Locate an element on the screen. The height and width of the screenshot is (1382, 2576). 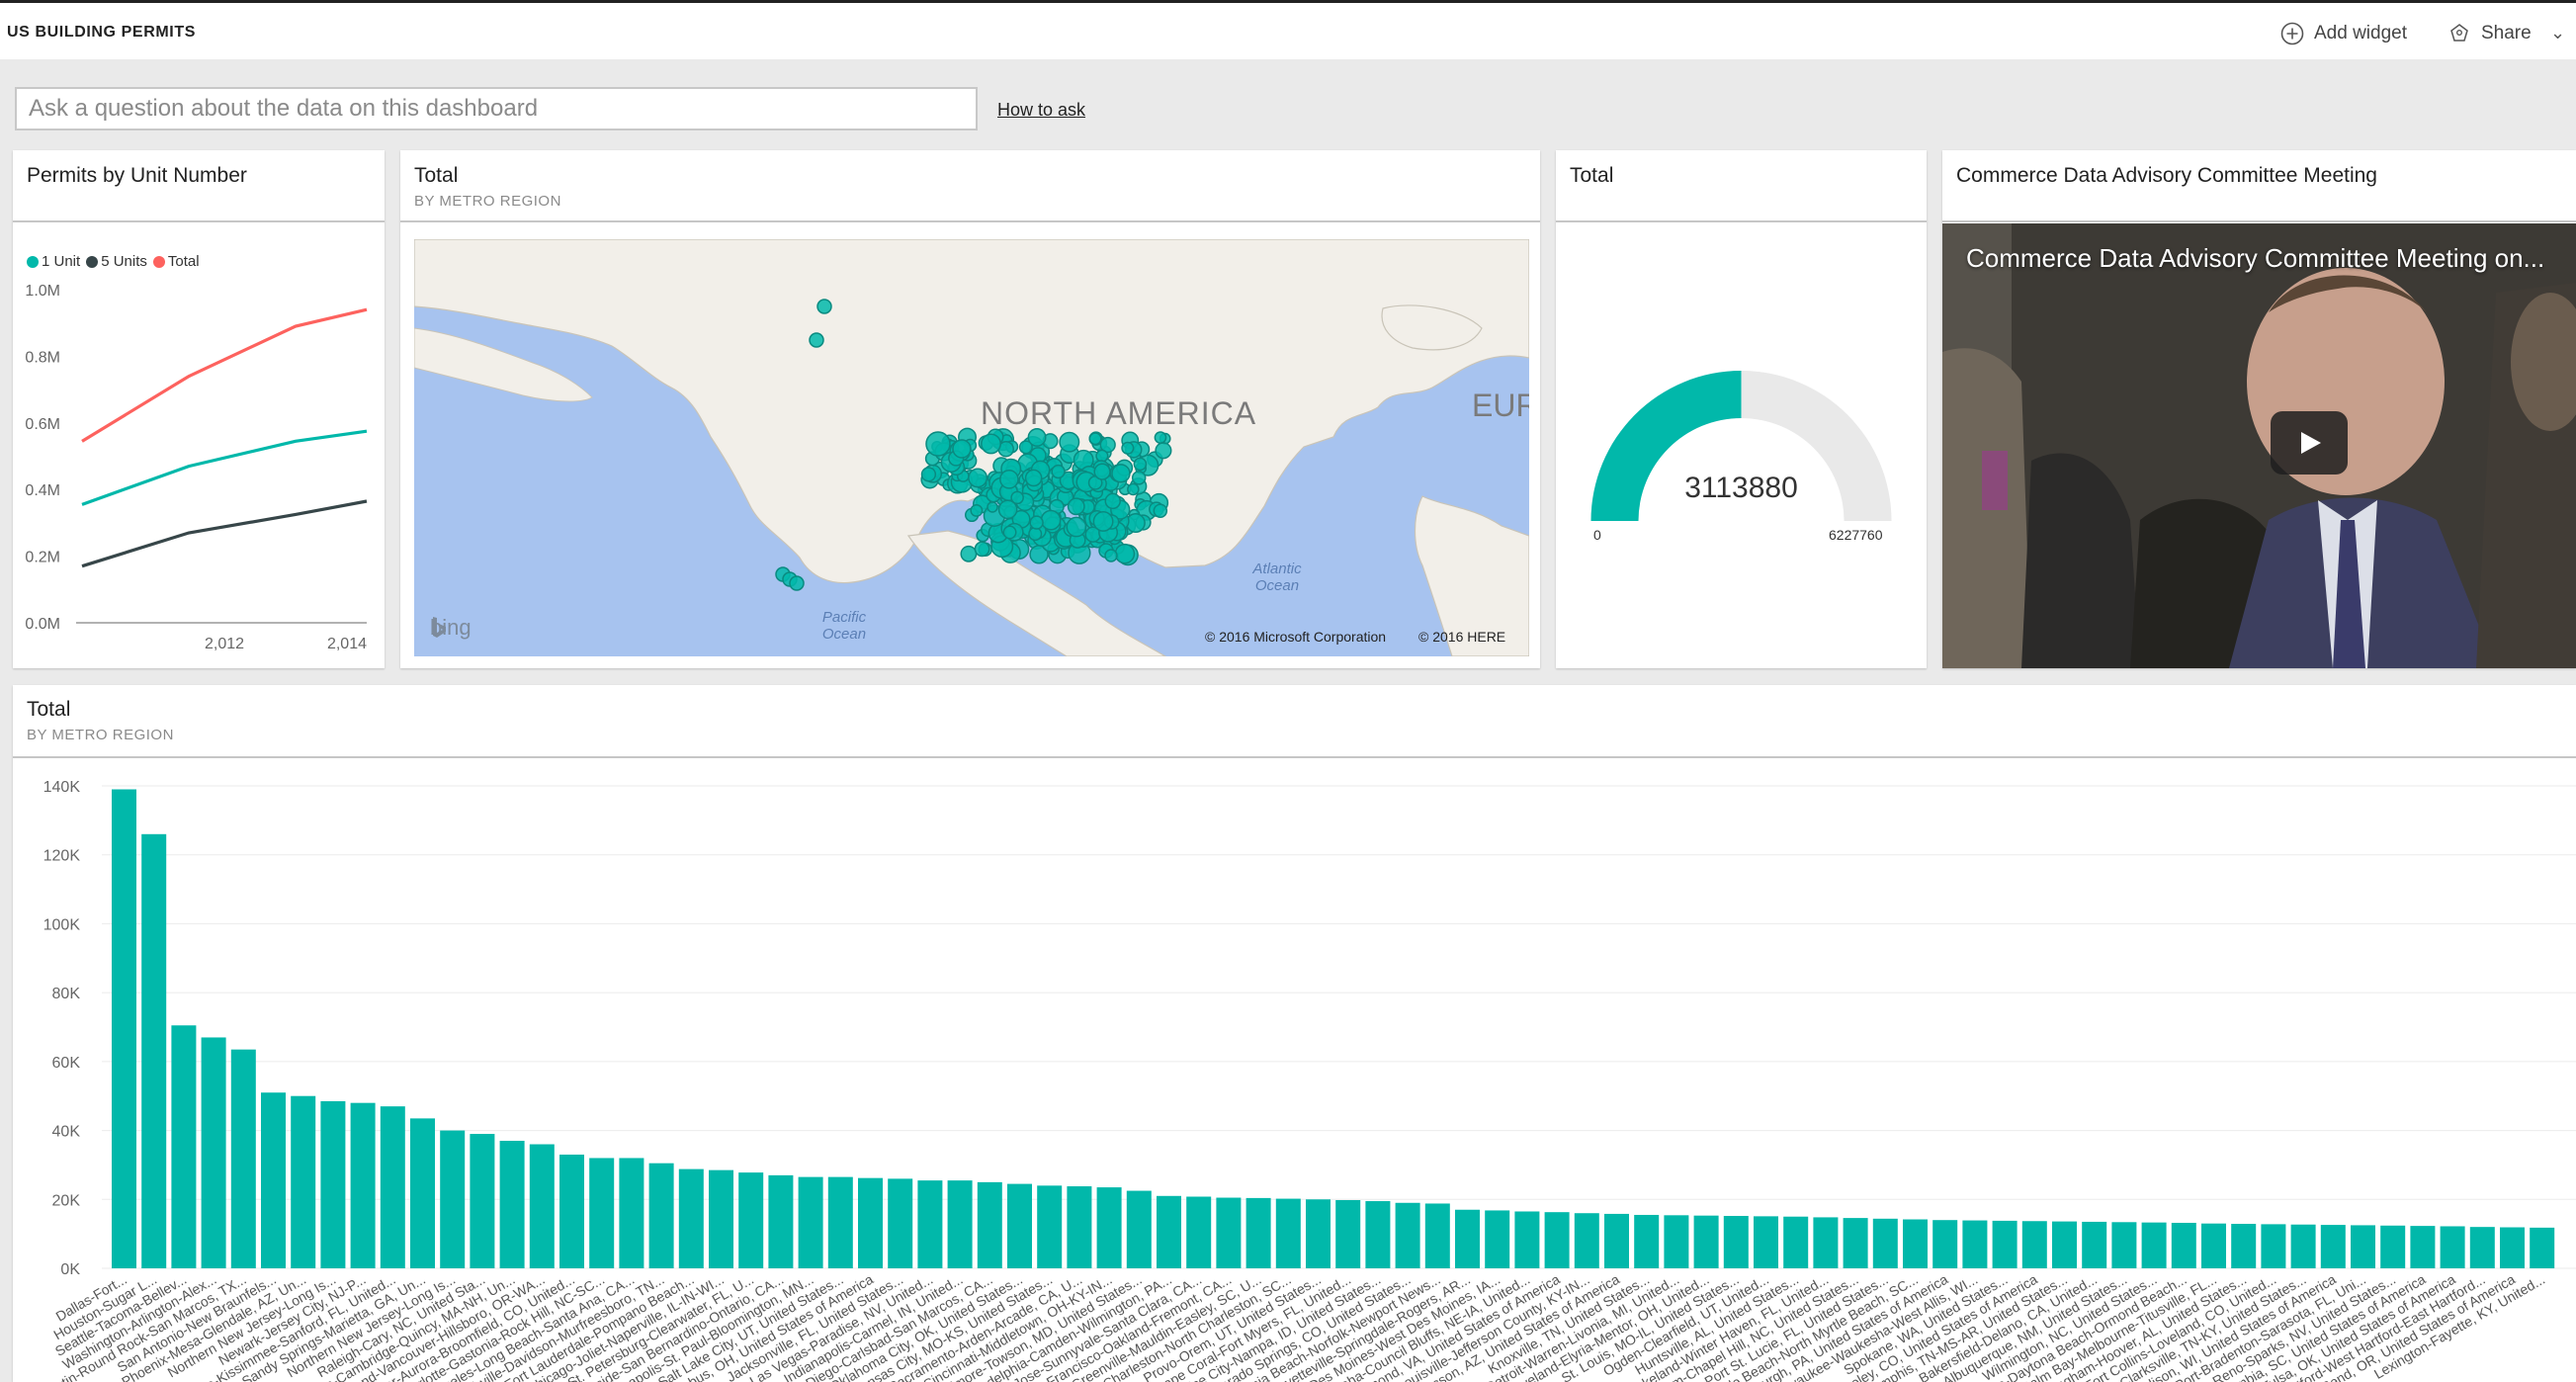
y-tick-label: 100K is located at coordinates (62, 924).